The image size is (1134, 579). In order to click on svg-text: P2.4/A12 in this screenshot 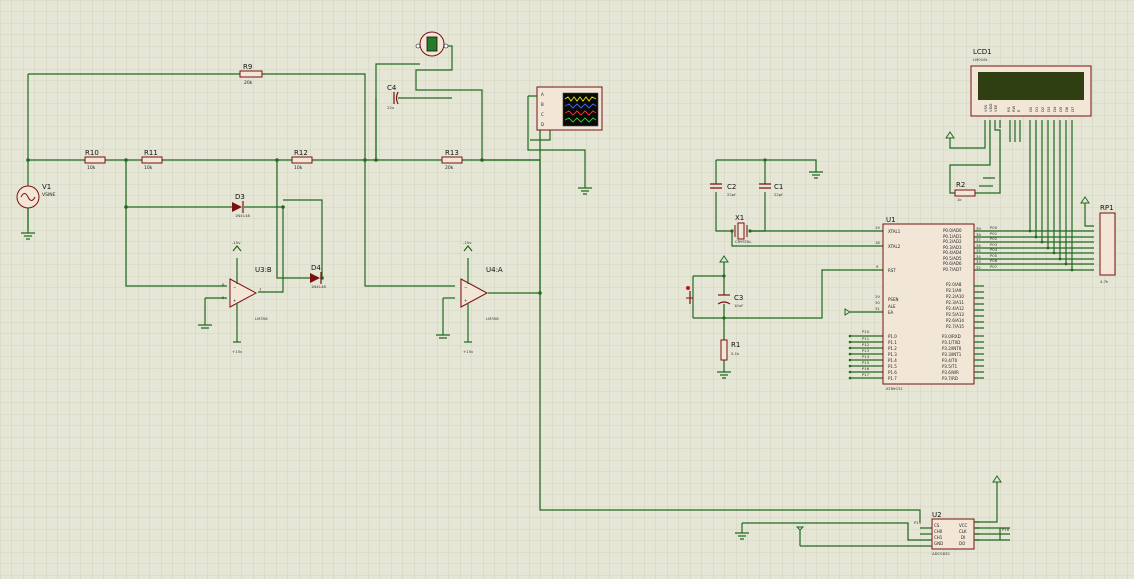, I will do `click(955, 308)`.